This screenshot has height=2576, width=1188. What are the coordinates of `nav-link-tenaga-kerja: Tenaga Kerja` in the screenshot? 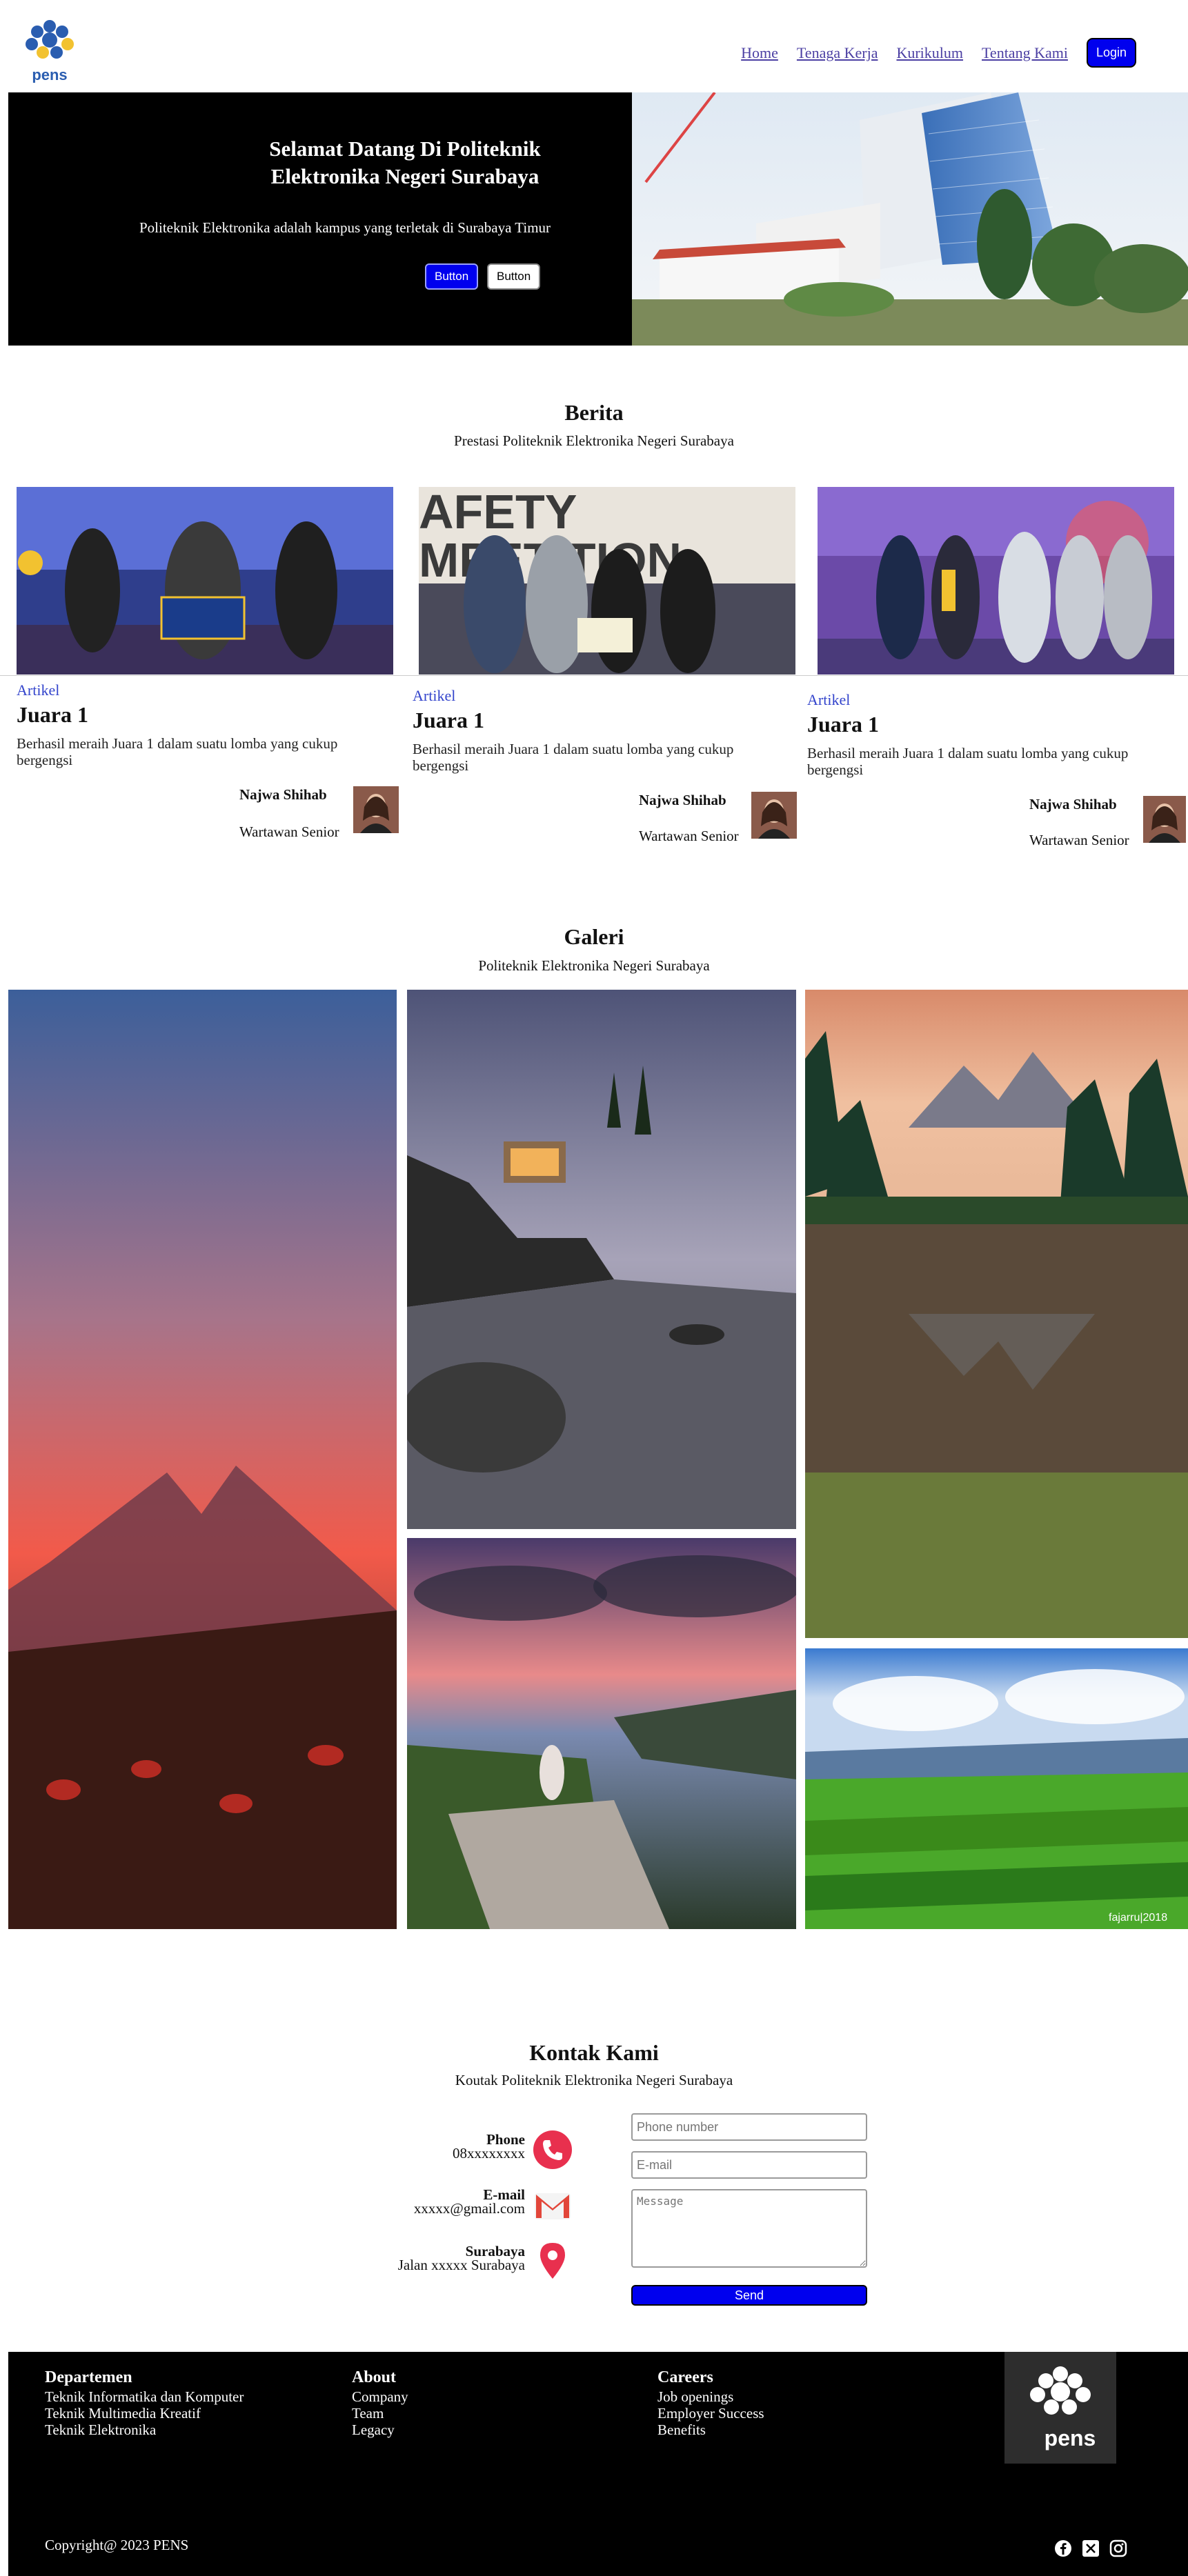 It's located at (837, 53).